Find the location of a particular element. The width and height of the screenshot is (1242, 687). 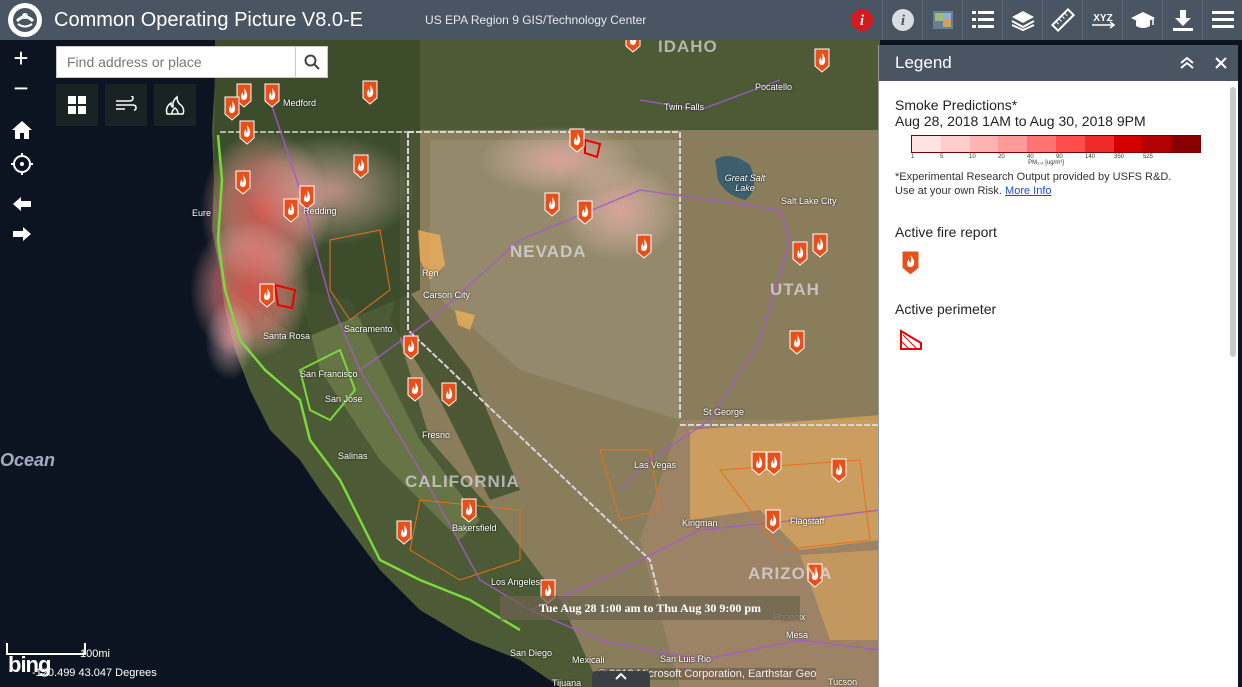

coordinates-readout: -120.499 43.047 Degrees is located at coordinates (94, 673).